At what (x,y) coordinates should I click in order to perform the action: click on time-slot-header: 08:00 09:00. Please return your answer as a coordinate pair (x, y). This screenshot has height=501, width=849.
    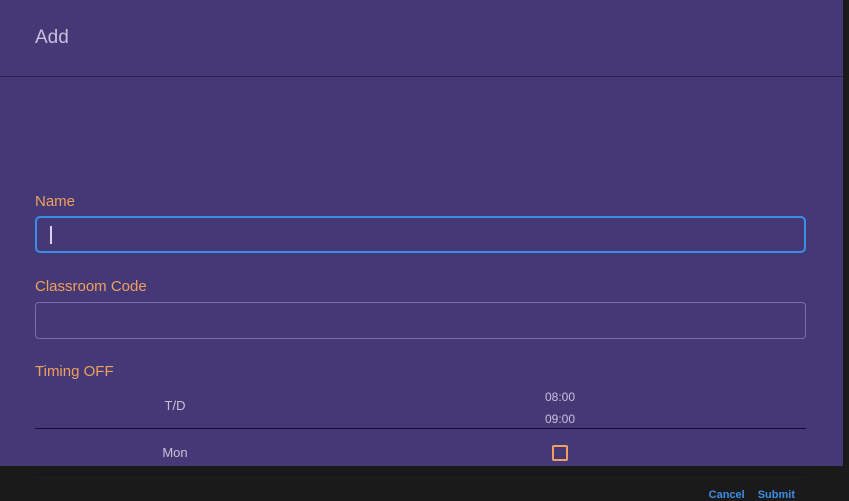
    Looking at the image, I should click on (560, 408).